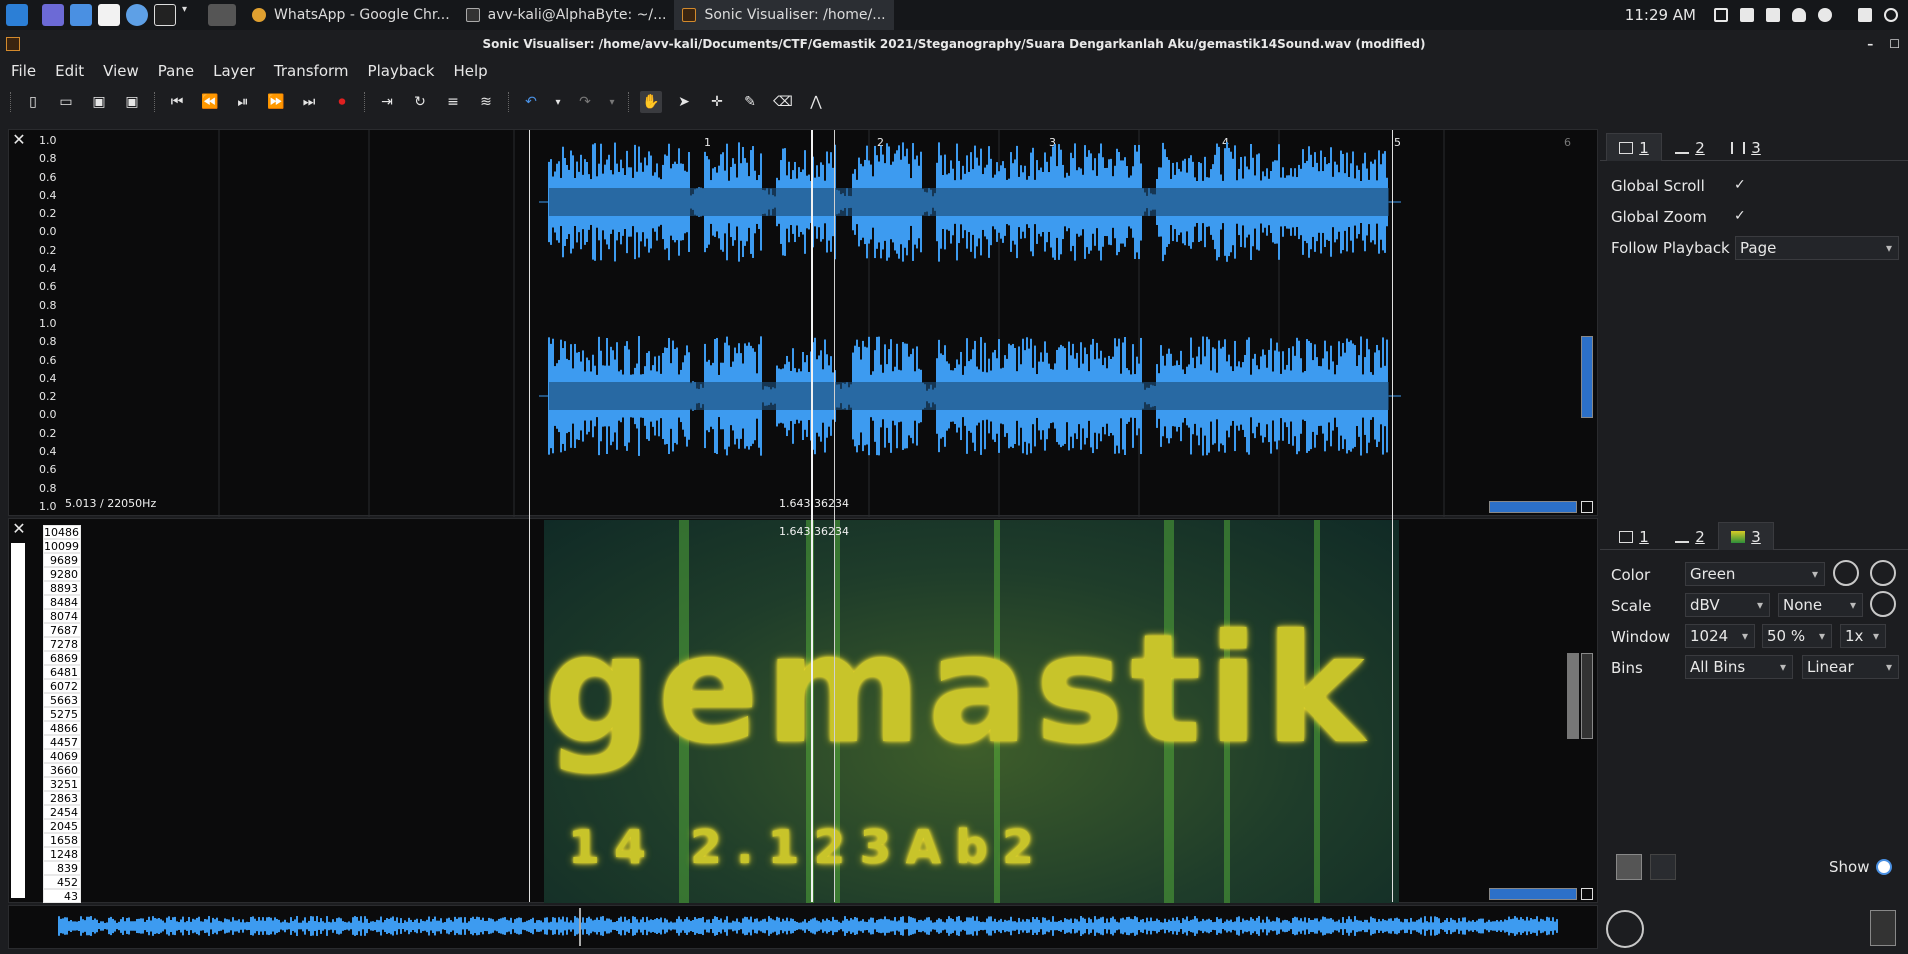  I want to click on frequency-tick-label: 8893, so click(62, 588).